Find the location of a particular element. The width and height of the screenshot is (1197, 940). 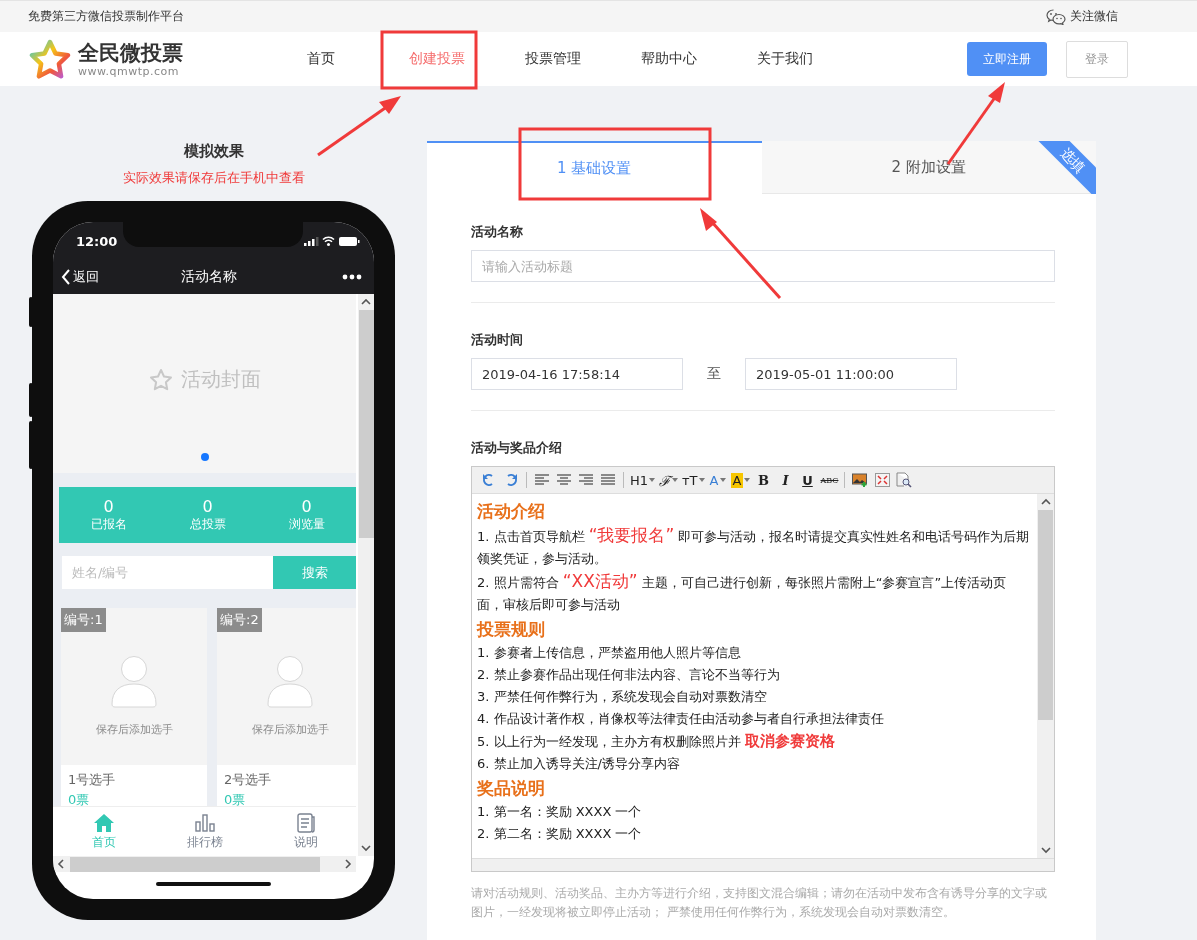

nav-link: 关于我们 is located at coordinates (785, 59).